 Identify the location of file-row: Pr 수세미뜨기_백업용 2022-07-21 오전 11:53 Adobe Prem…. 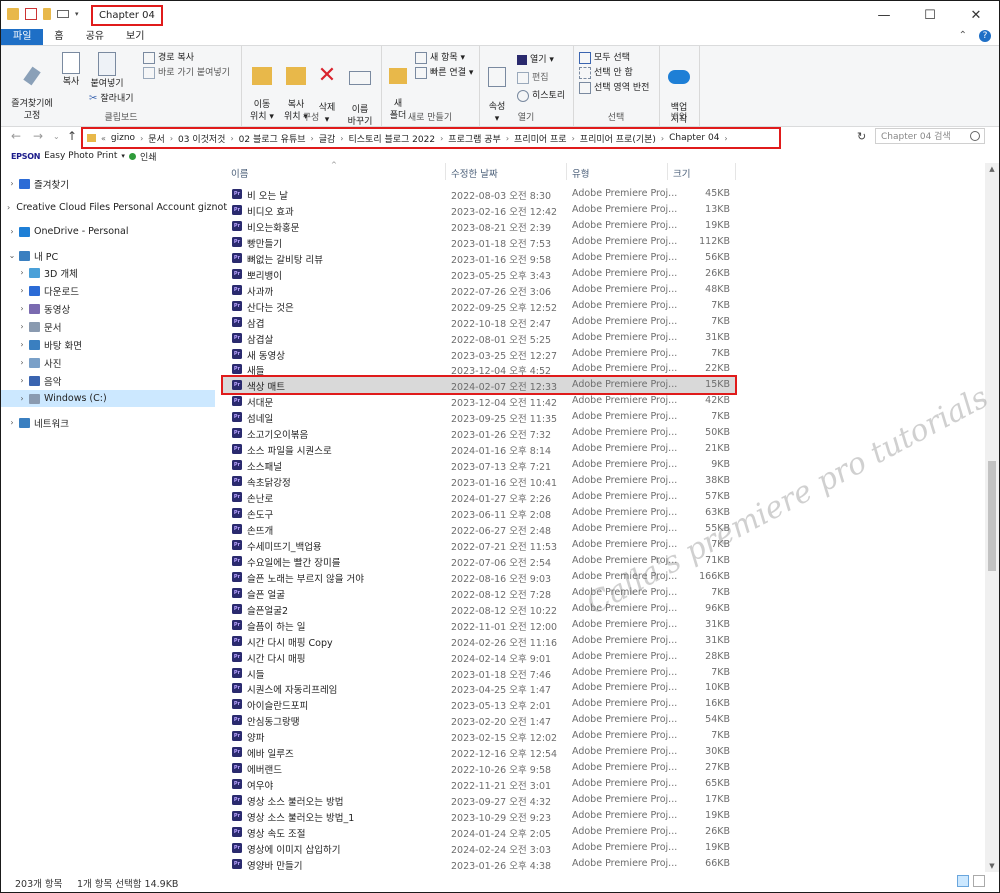
(479, 545).